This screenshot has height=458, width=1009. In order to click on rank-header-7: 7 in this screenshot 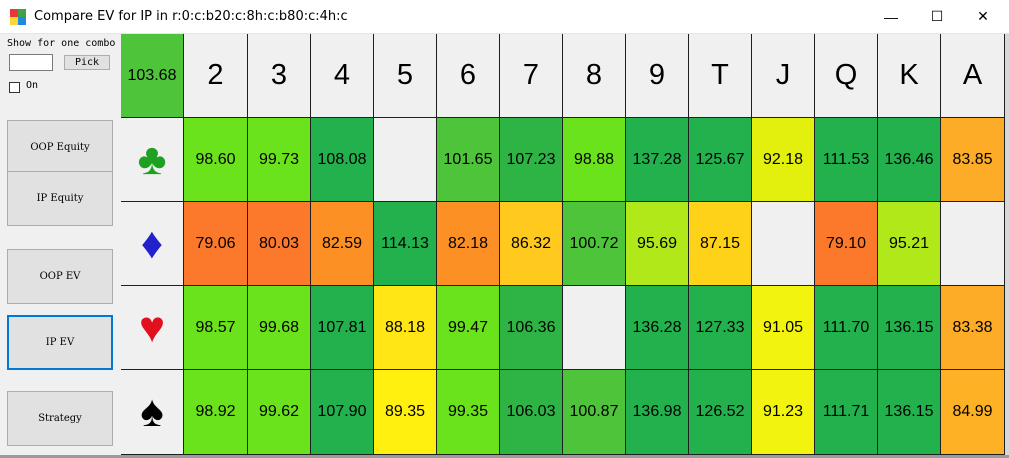, I will do `click(531, 76)`.